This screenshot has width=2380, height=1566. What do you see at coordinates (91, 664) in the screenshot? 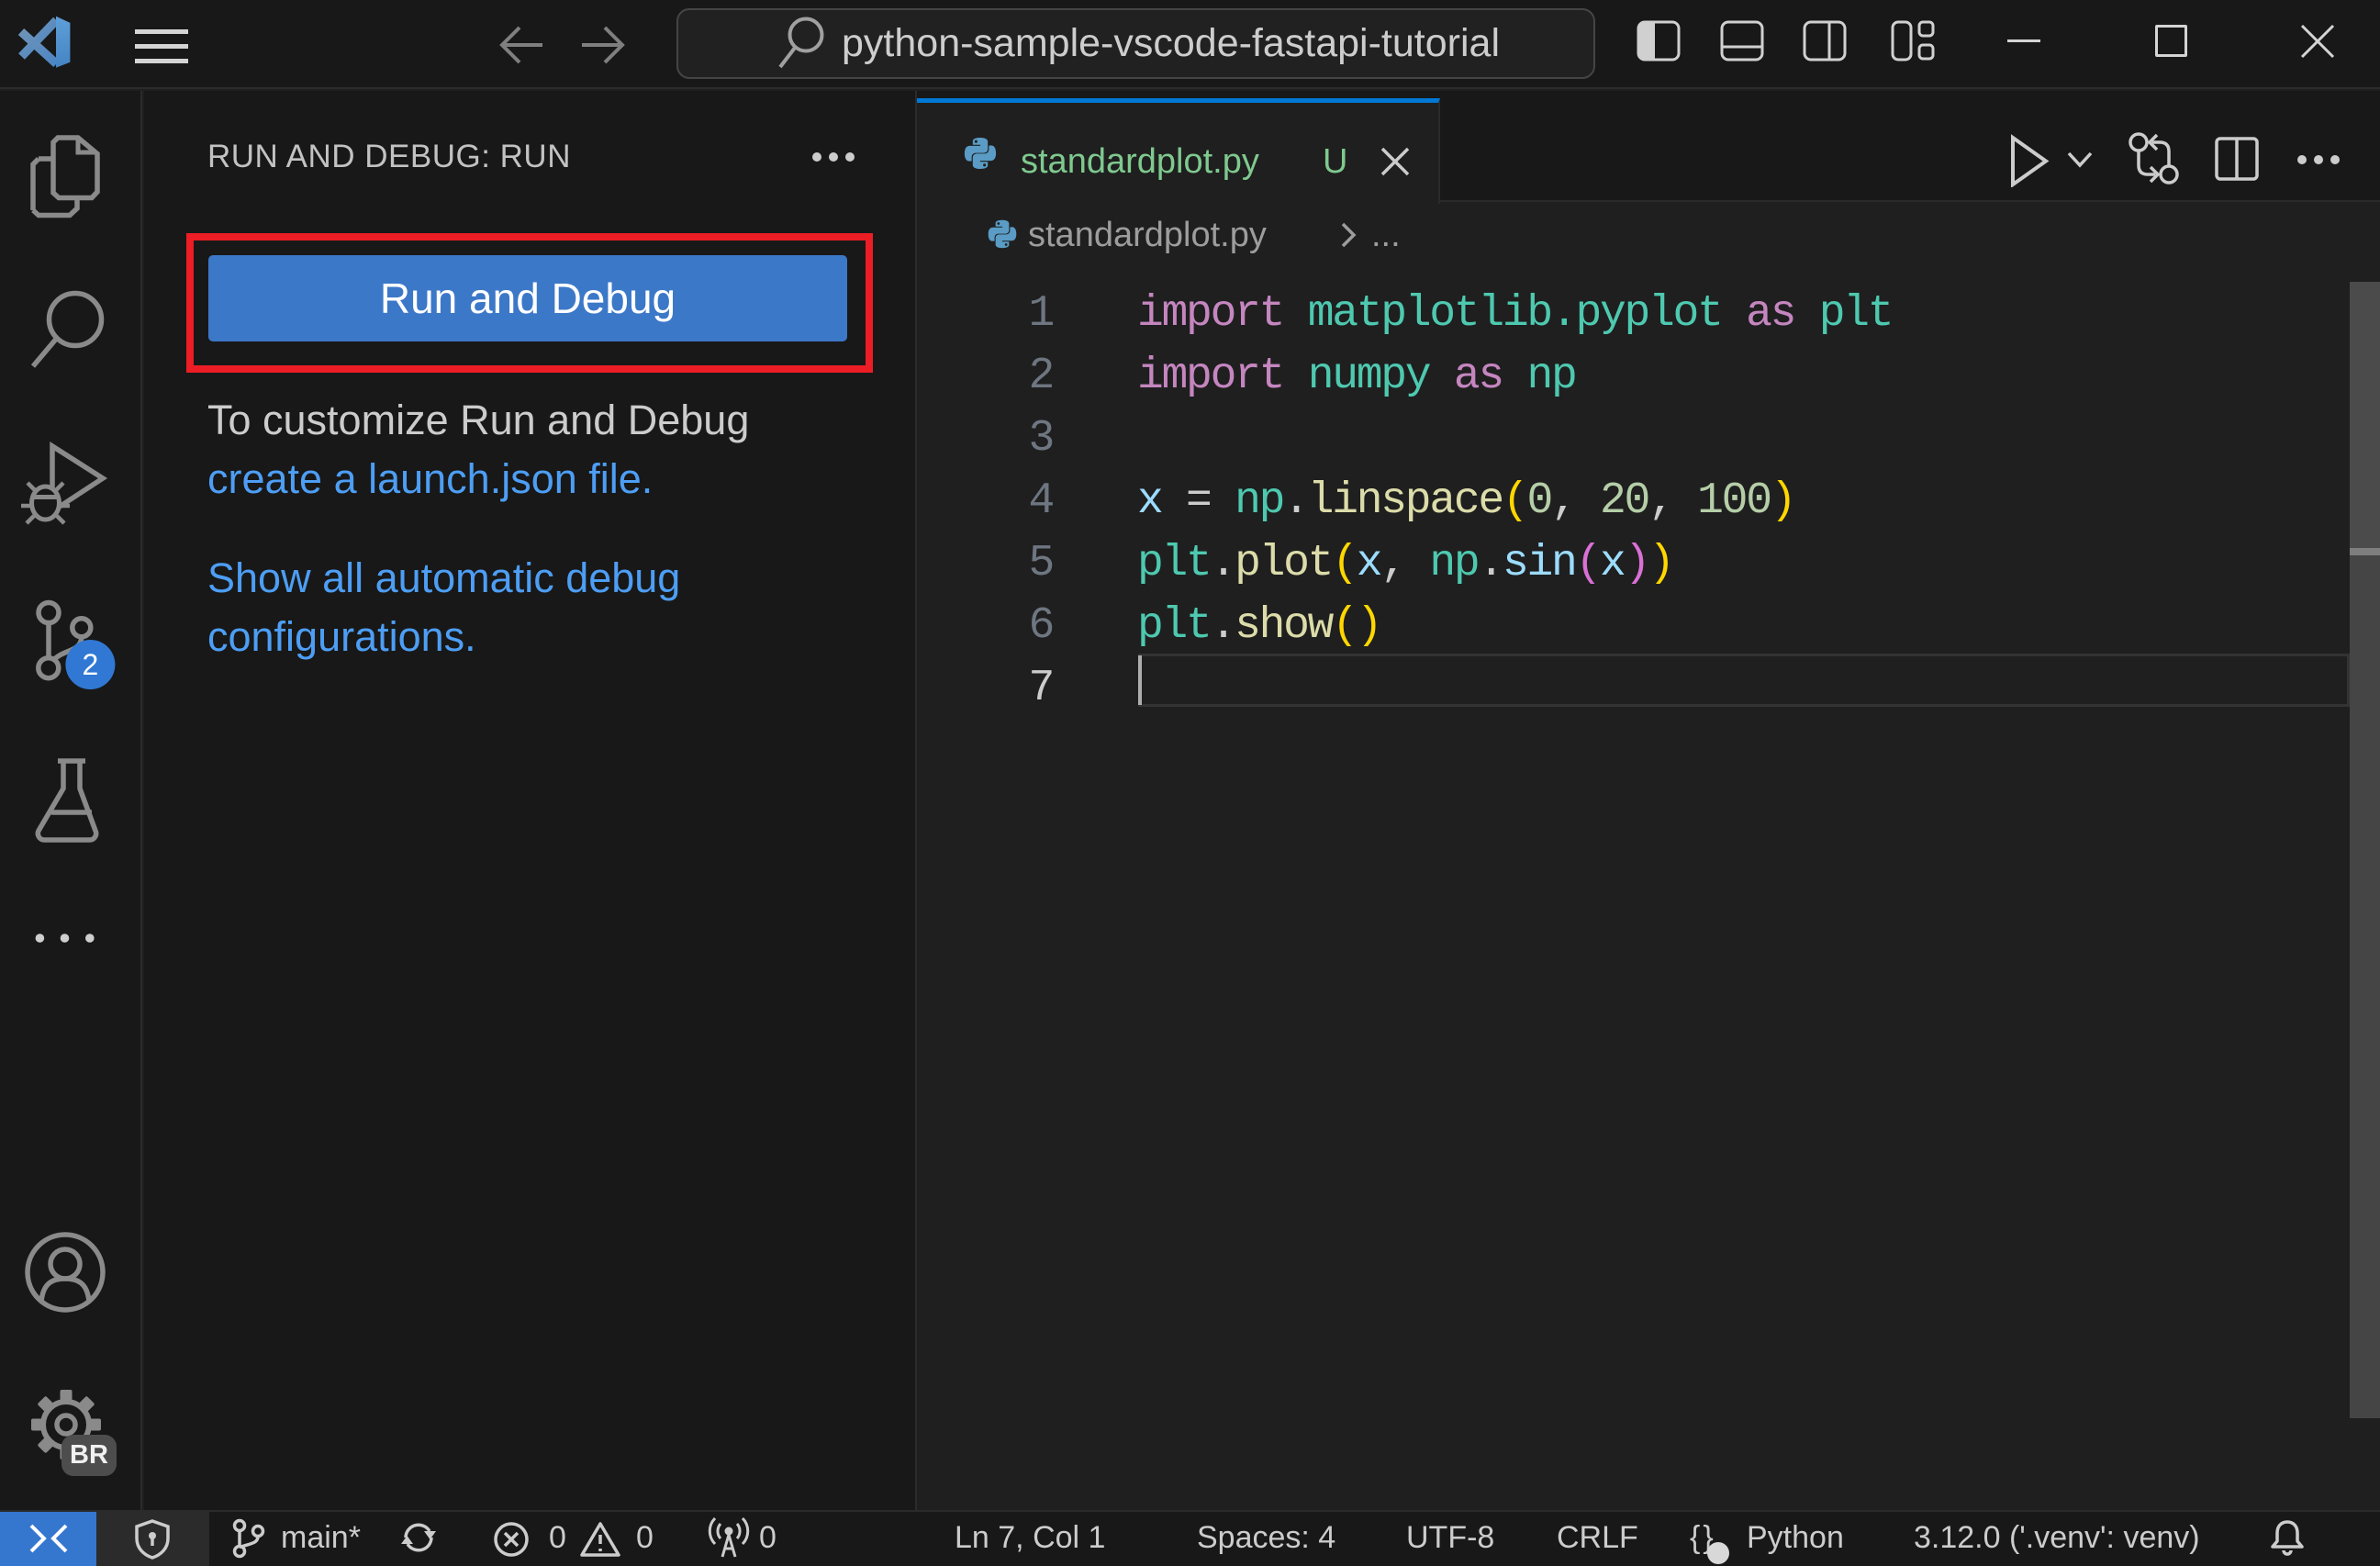
I see `svg-text: 2` at bounding box center [91, 664].